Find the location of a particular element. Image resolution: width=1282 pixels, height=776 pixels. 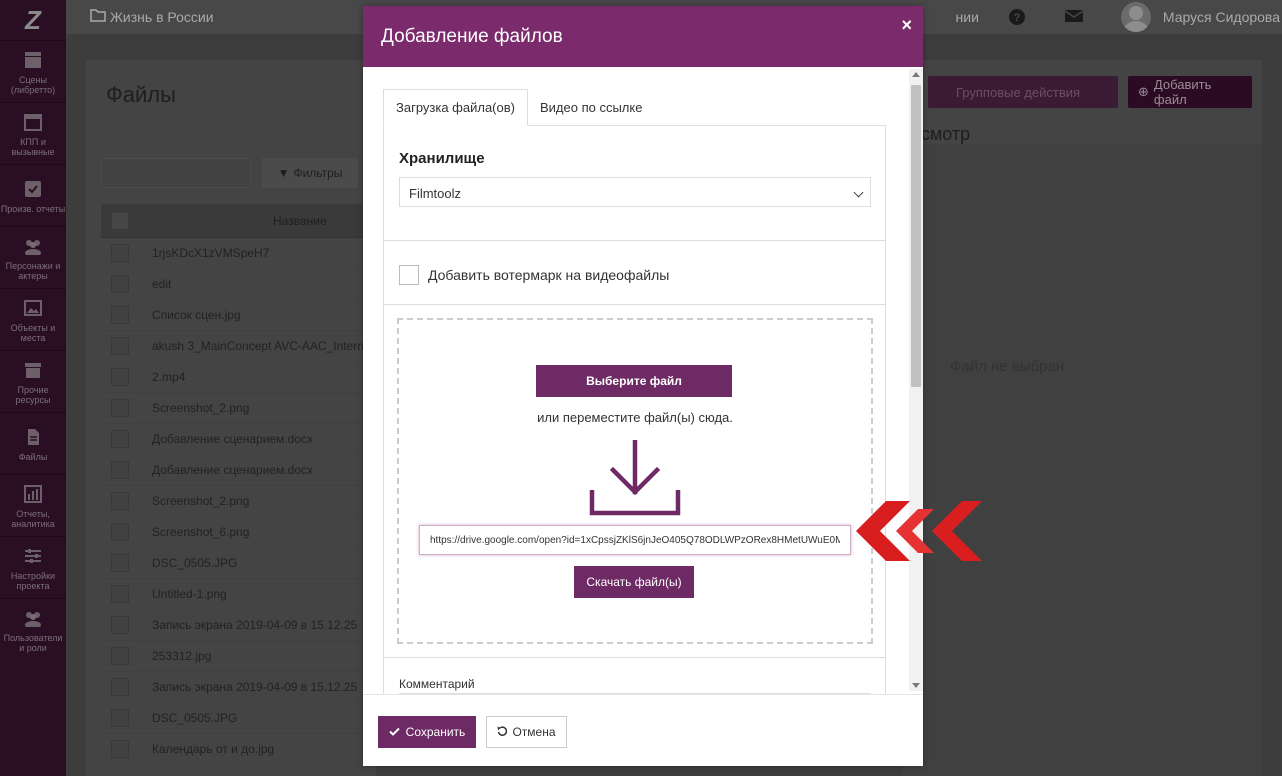

file-name: 1rjsKDcX1zVMSpeH7 is located at coordinates (210, 253).